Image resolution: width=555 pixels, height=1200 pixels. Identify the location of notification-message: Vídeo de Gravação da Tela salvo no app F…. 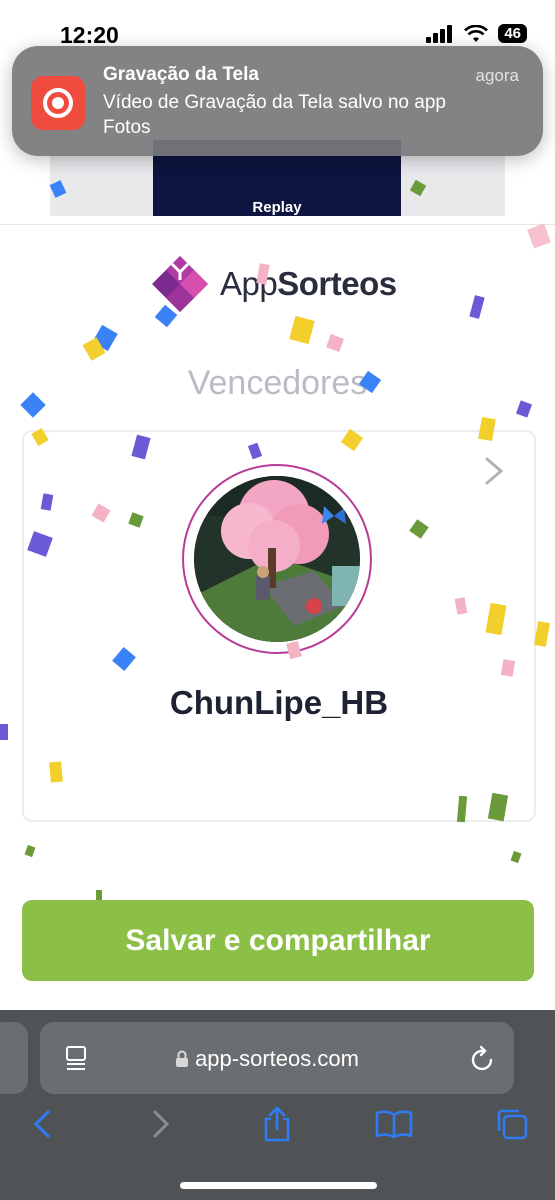
(274, 115).